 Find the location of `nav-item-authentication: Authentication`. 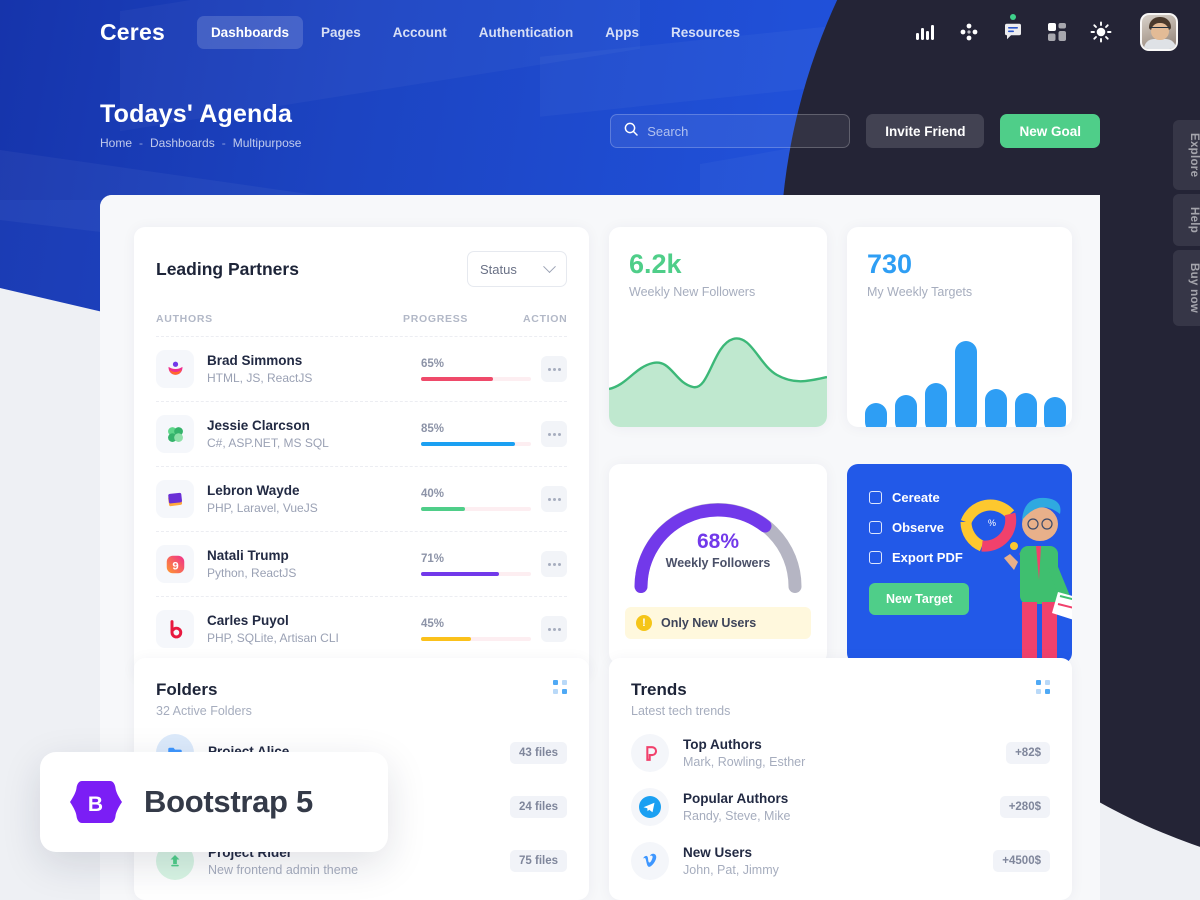

nav-item-authentication: Authentication is located at coordinates (526, 32).